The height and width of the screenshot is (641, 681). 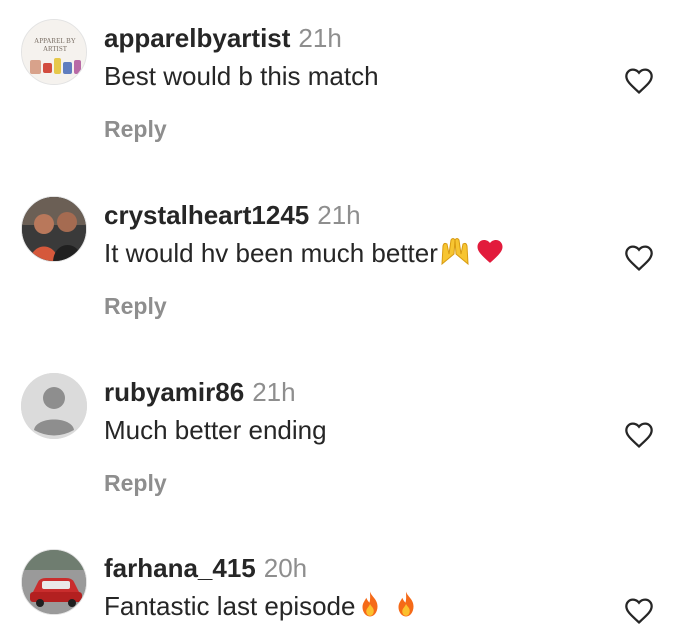 I want to click on comment-text-content: It would hv been much better, so click(x=271, y=253).